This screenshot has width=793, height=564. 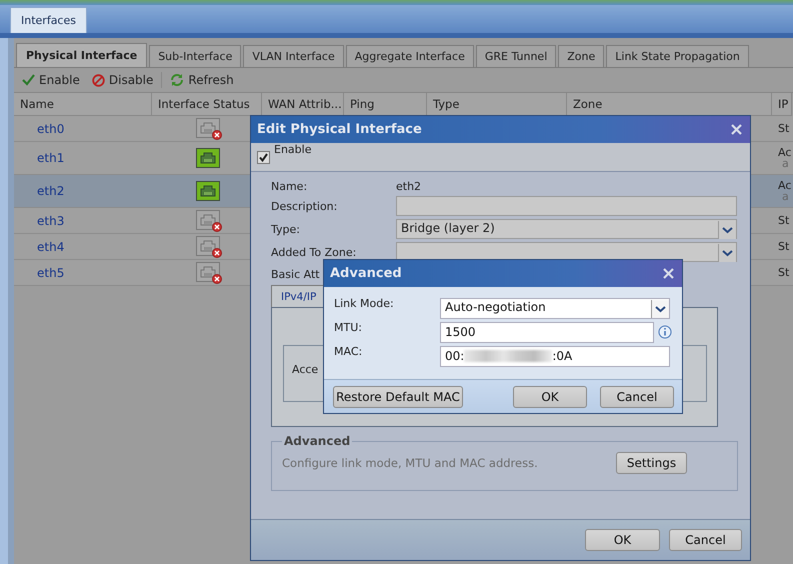 What do you see at coordinates (202, 80) in the screenshot?
I see `refresh-button: Refresh` at bounding box center [202, 80].